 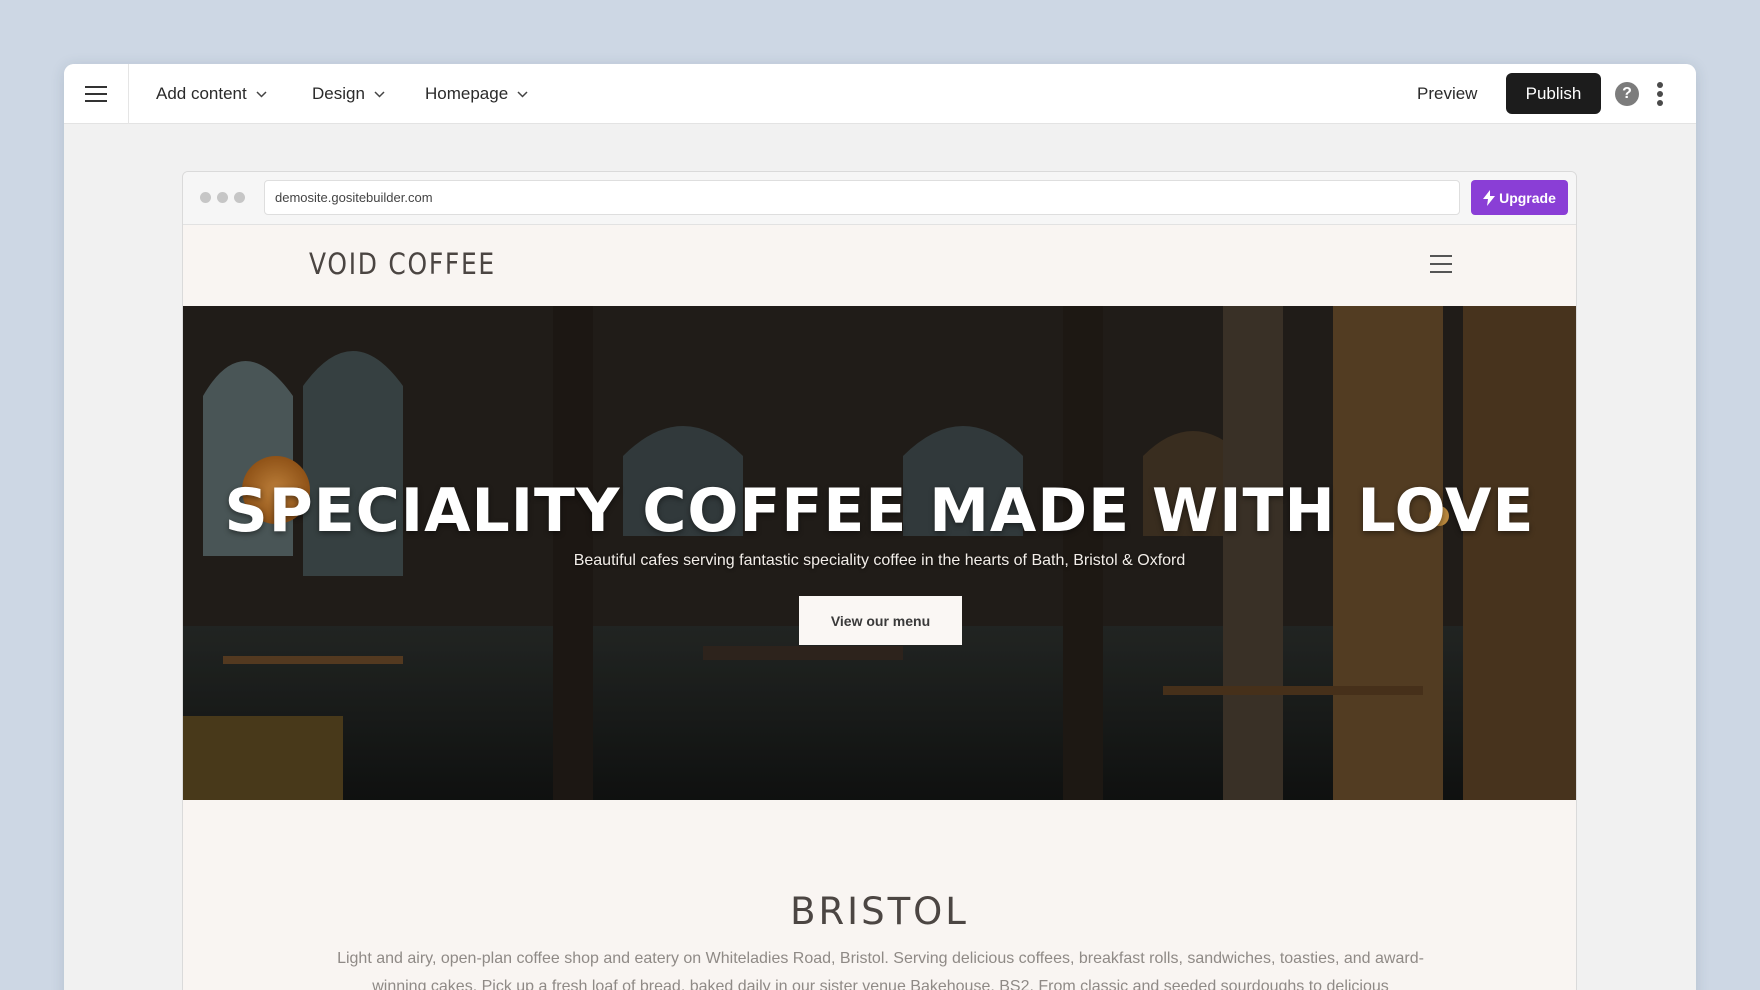 I want to click on design-label: Design, so click(x=338, y=93).